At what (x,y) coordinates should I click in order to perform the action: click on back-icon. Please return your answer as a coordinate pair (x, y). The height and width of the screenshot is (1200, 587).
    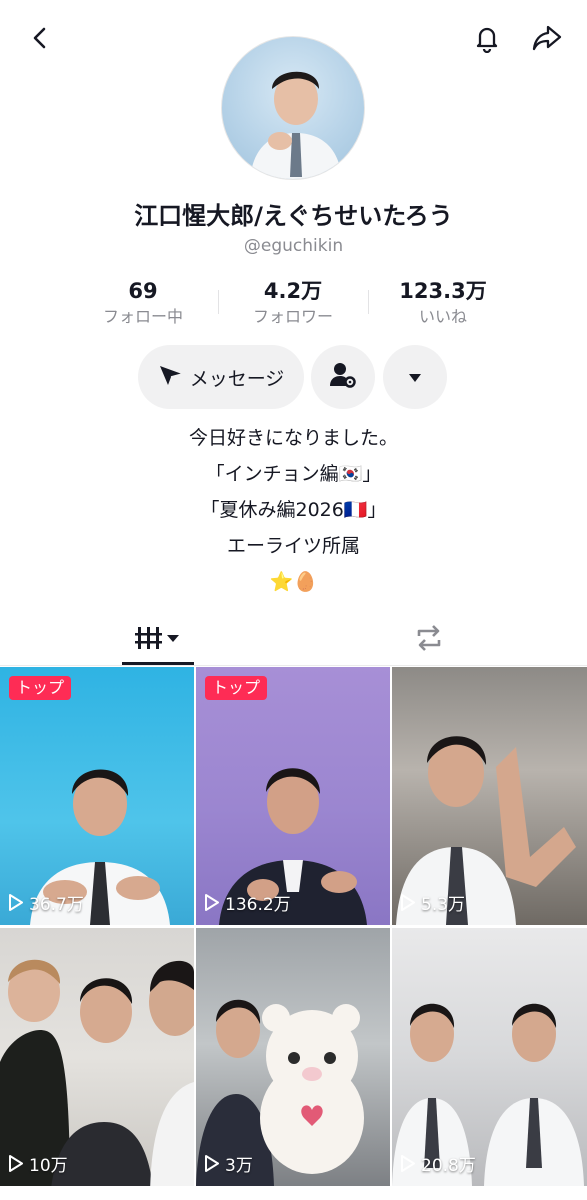
    Looking at the image, I should click on (40, 38).